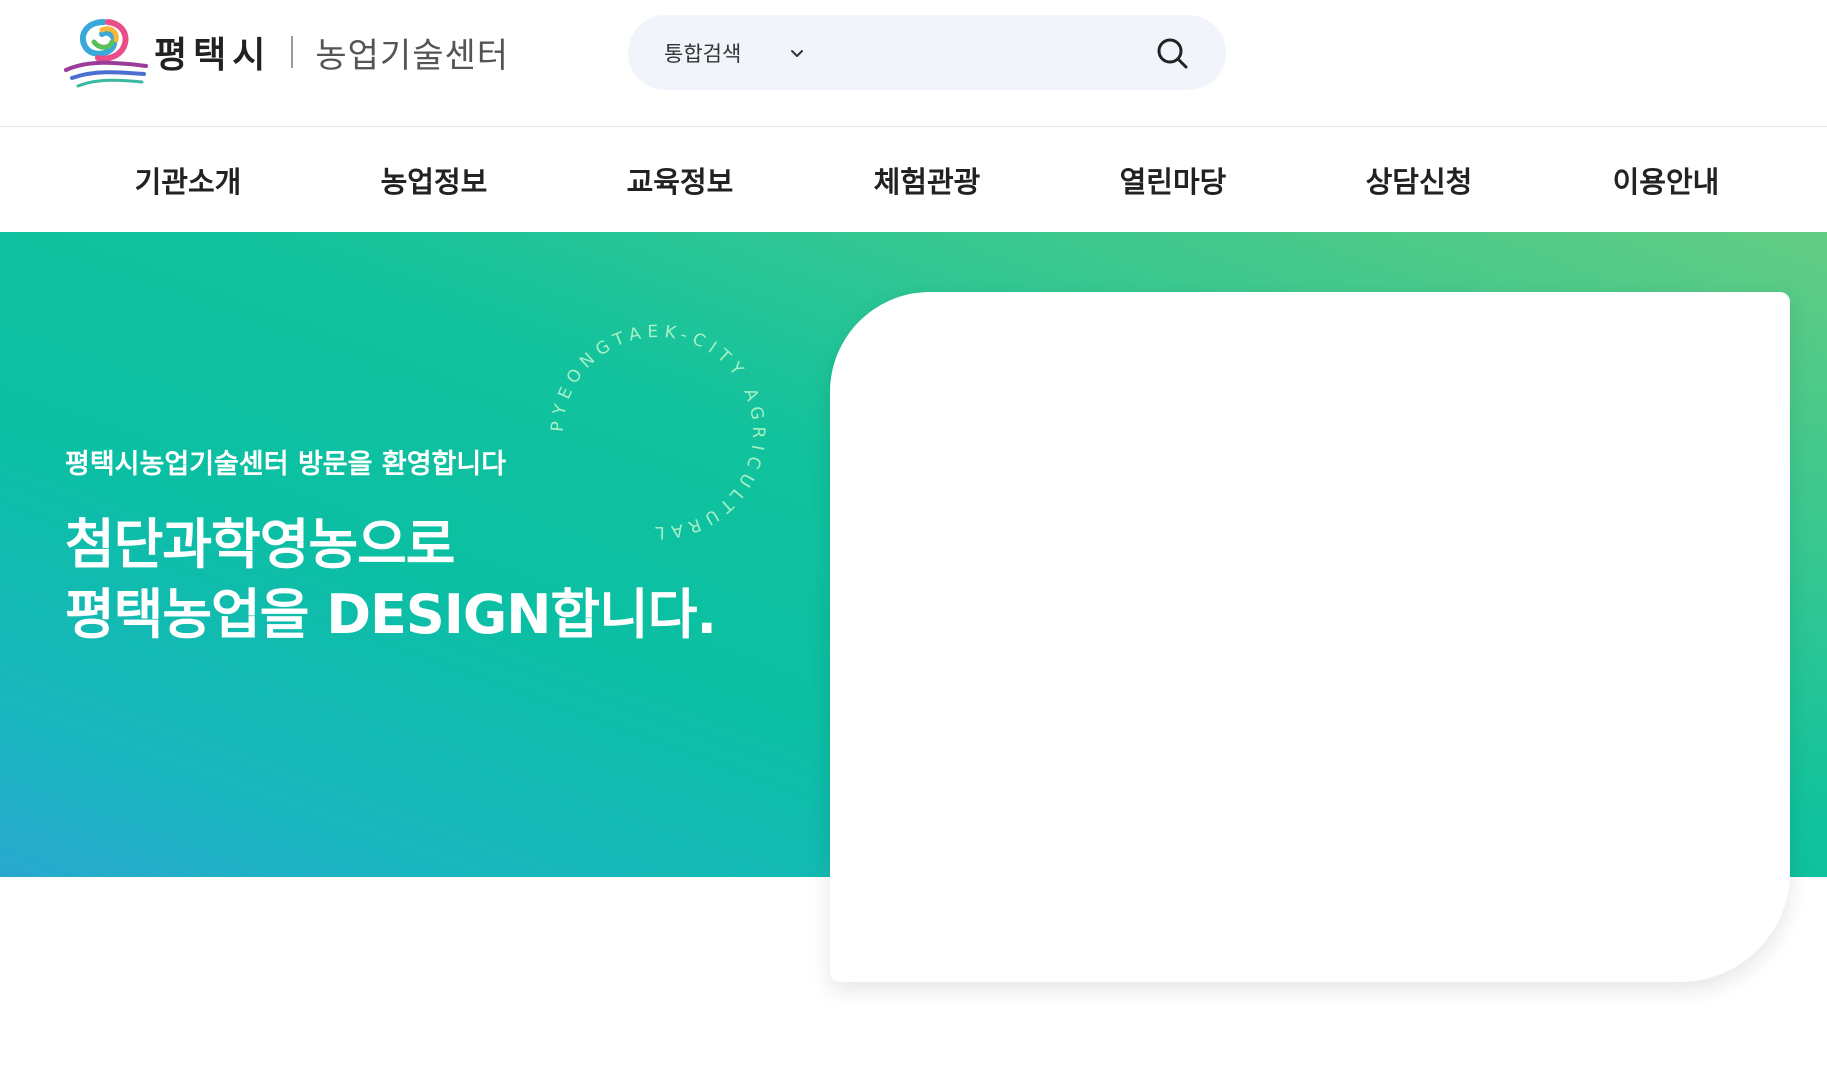 The width and height of the screenshot is (1827, 1080). I want to click on hero-title-line2: 평택농업을 DESIGN합니다., so click(391, 614).